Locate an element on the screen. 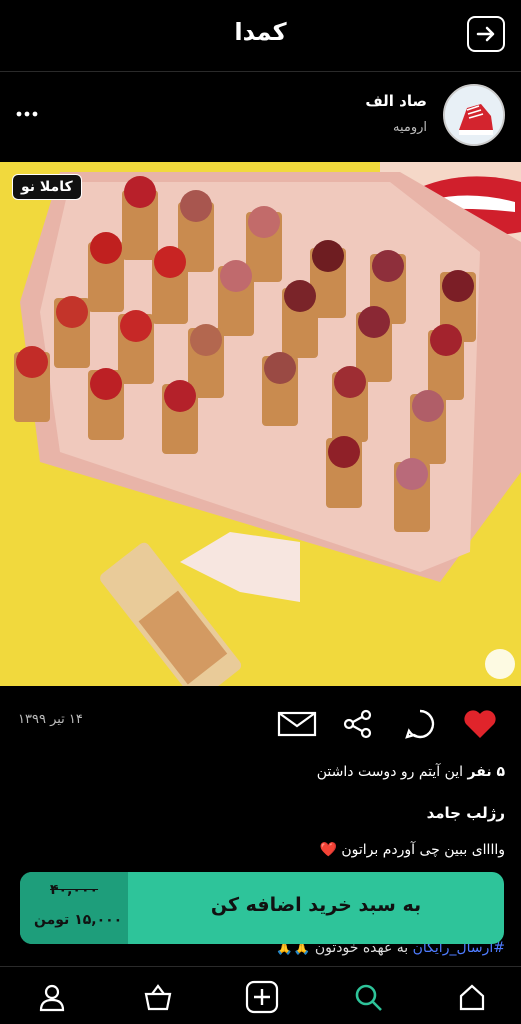  likes-count: ۵ نفر is located at coordinates (486, 772).